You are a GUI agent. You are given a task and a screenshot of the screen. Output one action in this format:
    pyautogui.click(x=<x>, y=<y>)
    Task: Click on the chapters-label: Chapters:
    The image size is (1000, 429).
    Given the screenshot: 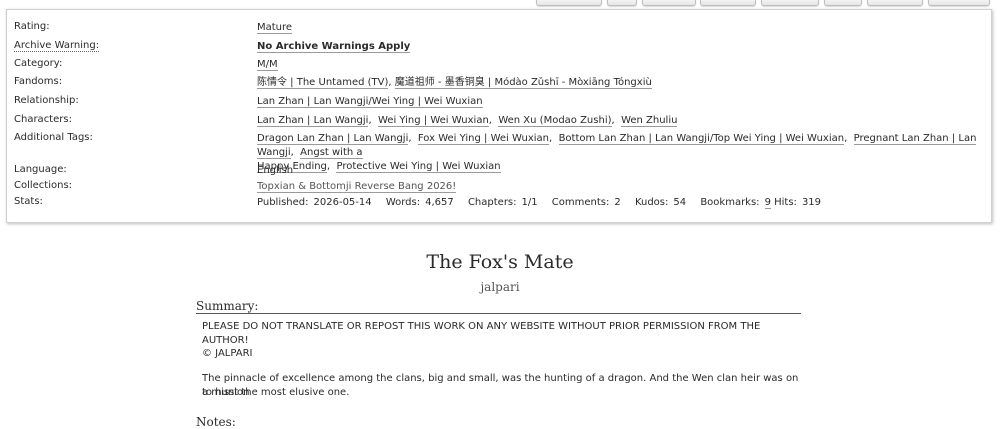 What is the action you would take?
    pyautogui.click(x=492, y=202)
    